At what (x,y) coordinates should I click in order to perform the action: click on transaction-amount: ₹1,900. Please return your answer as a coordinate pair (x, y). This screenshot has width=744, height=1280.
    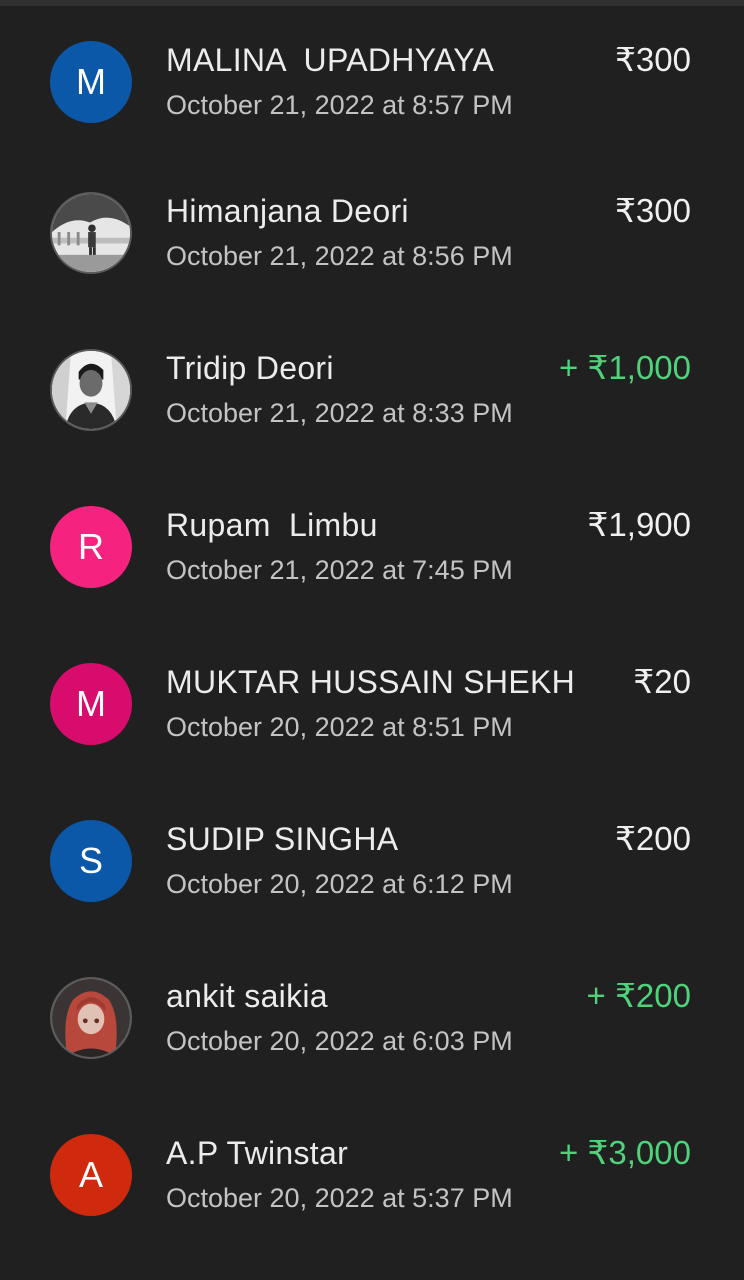
    Looking at the image, I should click on (639, 524).